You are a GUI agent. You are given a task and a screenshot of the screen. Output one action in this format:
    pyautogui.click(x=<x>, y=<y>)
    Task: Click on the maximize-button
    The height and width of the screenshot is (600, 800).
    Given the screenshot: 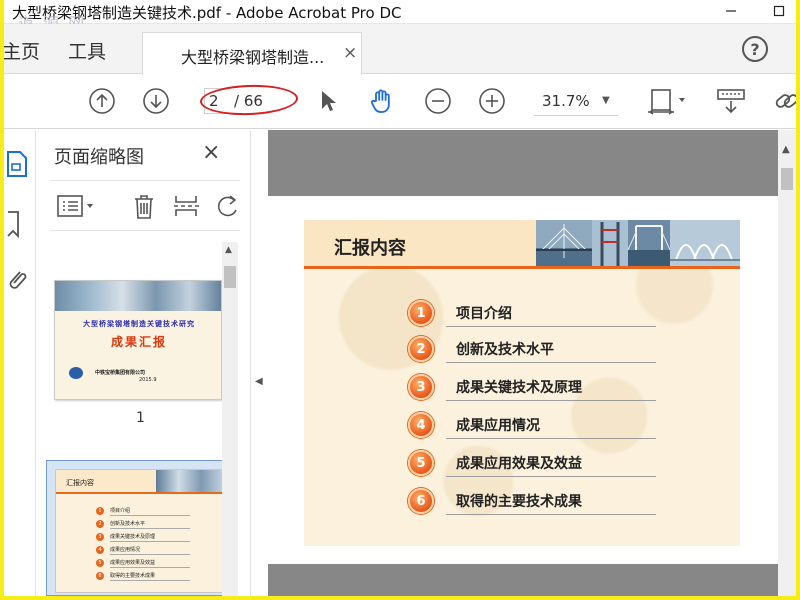 What is the action you would take?
    pyautogui.click(x=779, y=11)
    